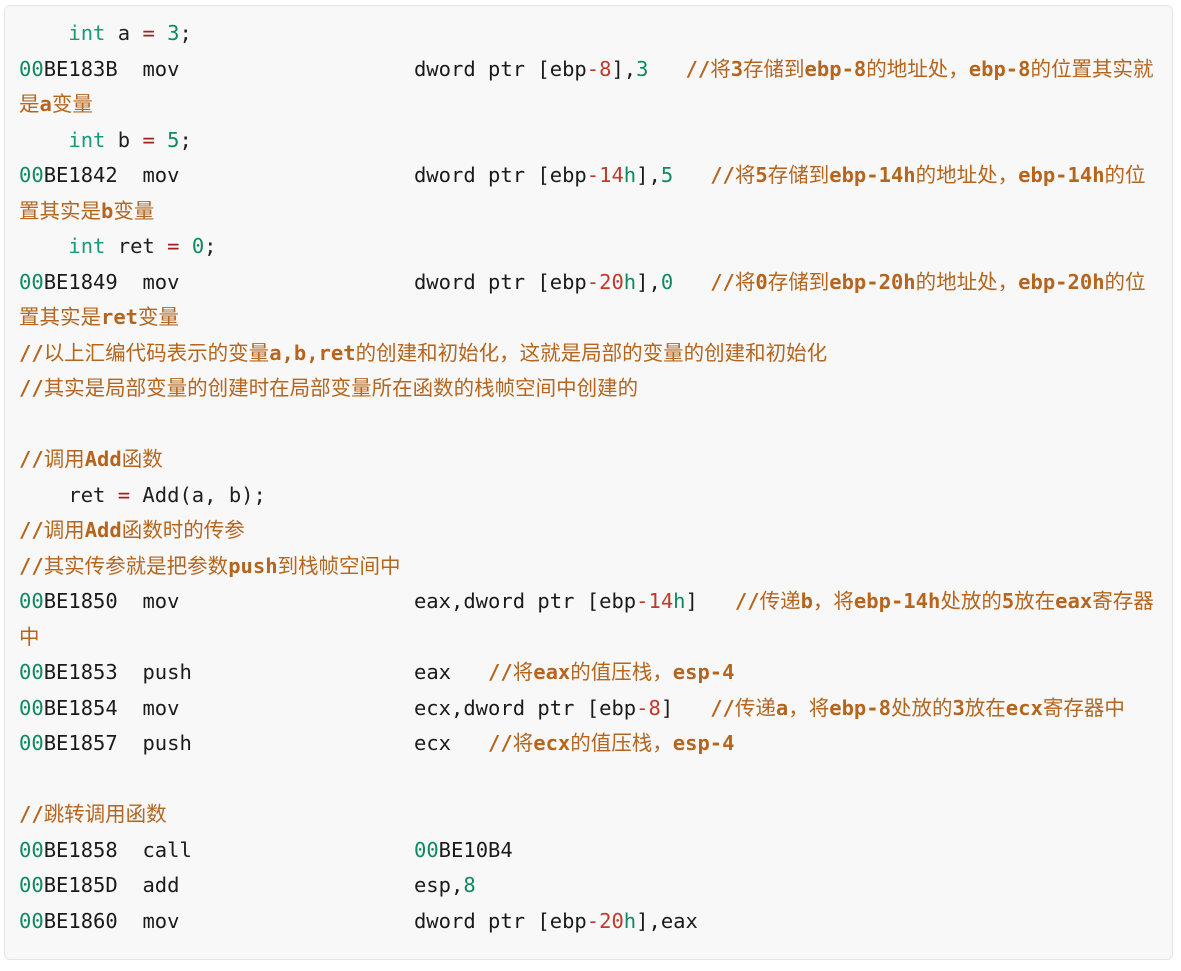 This screenshot has height=971, width=1181. Describe the element at coordinates (555, 601) in the screenshot. I see `asm-operands: eax,dword ptr [ebp-14h]` at that location.